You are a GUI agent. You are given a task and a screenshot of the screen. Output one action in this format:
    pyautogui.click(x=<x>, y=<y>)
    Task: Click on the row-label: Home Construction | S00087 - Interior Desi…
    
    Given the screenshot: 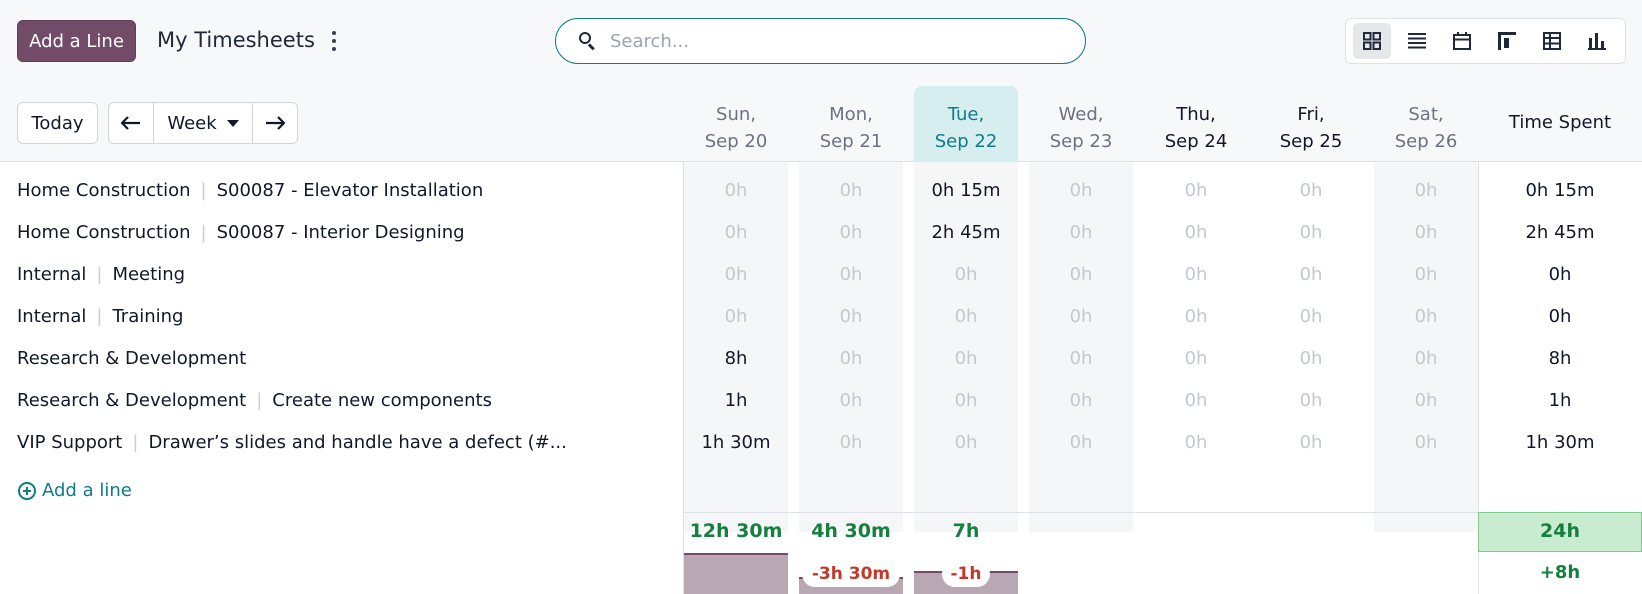 What is the action you would take?
    pyautogui.click(x=241, y=232)
    